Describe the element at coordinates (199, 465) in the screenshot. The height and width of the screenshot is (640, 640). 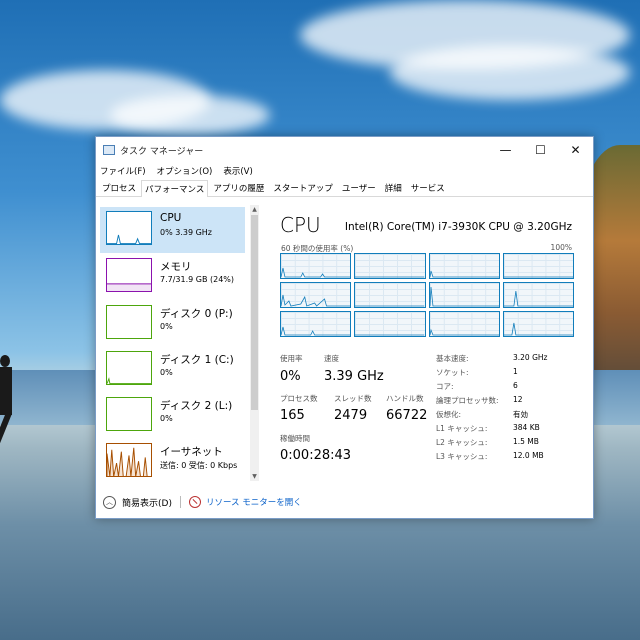
I see `sidebar-item-detail: 送信: 0 受信: 0 Kbps` at that location.